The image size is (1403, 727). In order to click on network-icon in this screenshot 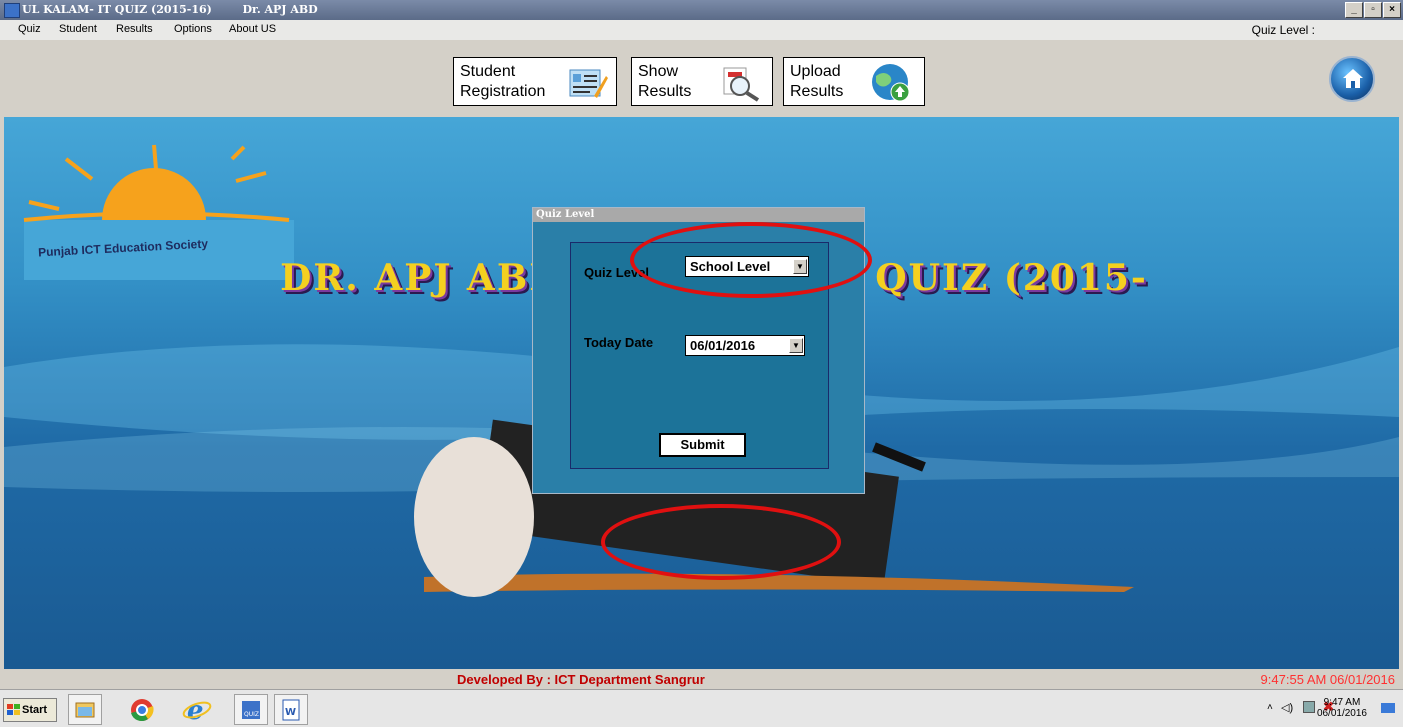, I will do `click(1309, 707)`.